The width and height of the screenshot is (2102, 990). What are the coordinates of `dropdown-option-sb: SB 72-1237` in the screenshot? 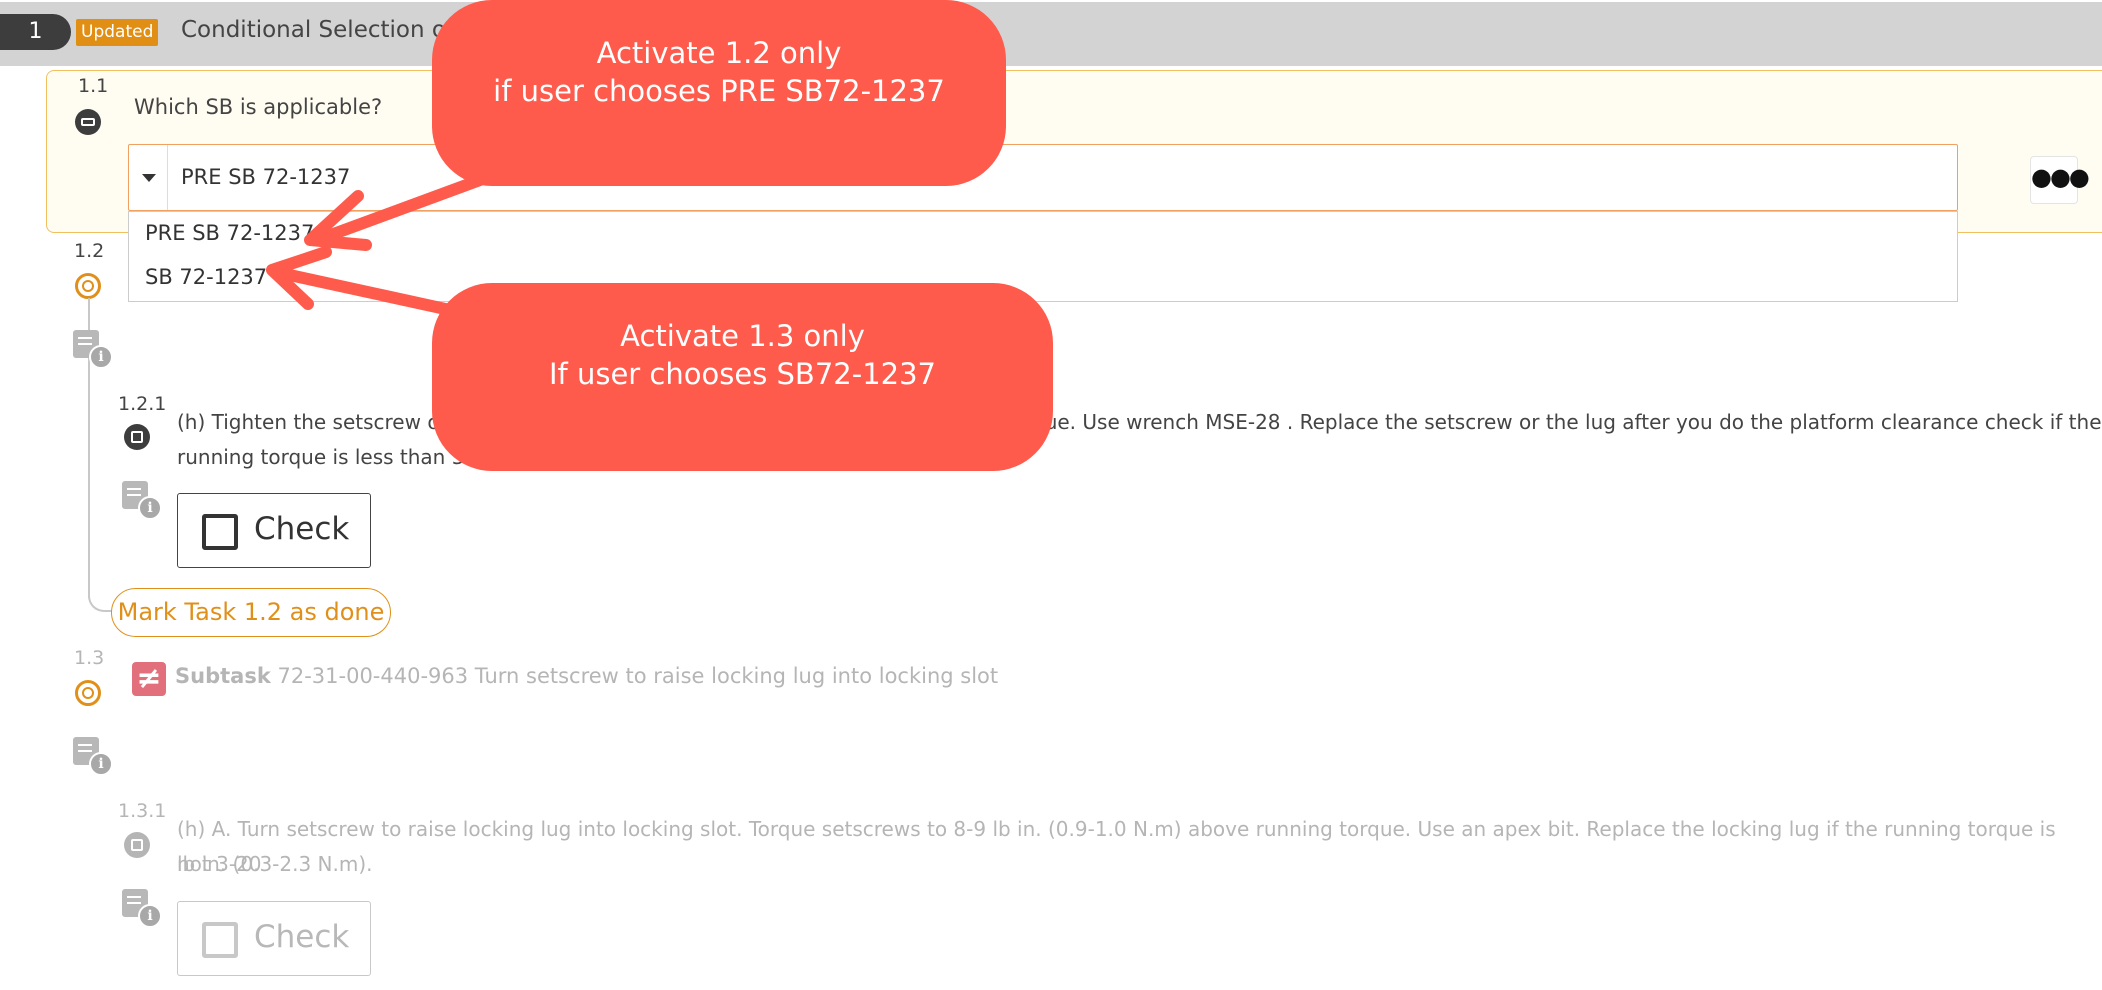 It's located at (206, 277).